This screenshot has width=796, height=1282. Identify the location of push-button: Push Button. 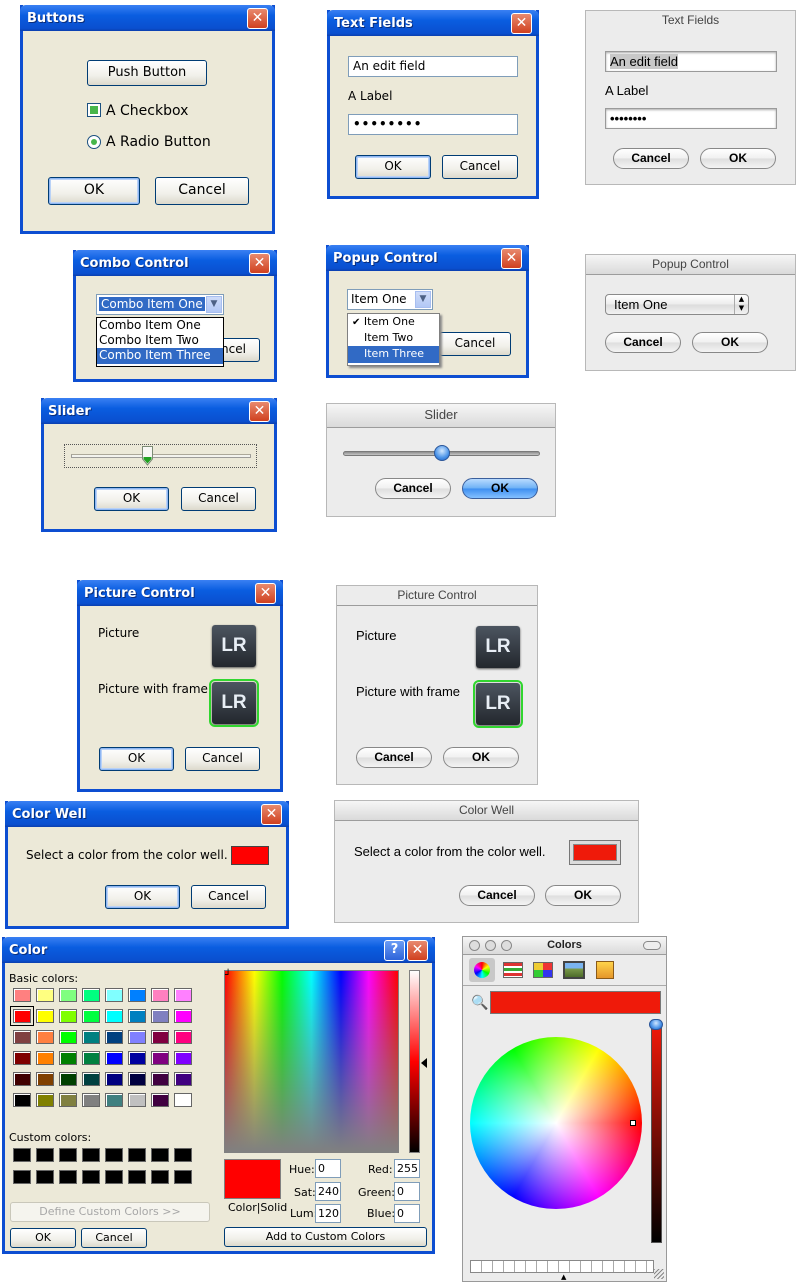
(147, 73).